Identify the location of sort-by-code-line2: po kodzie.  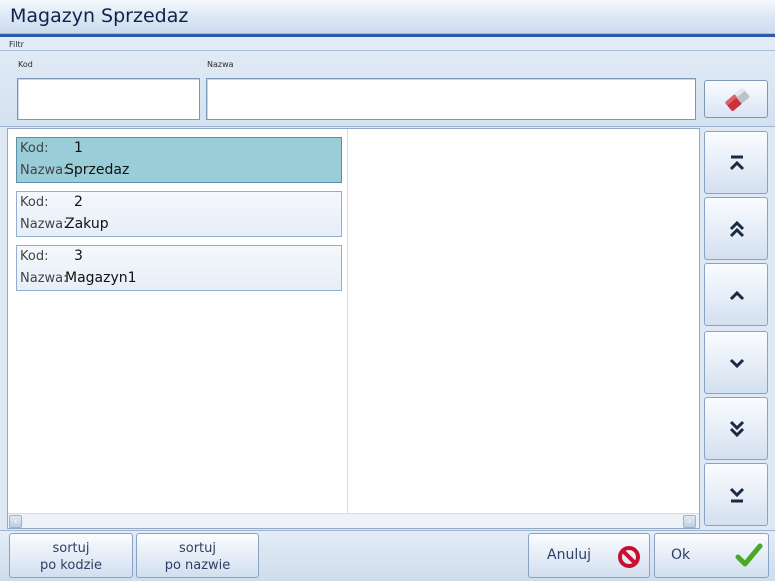
(71, 565).